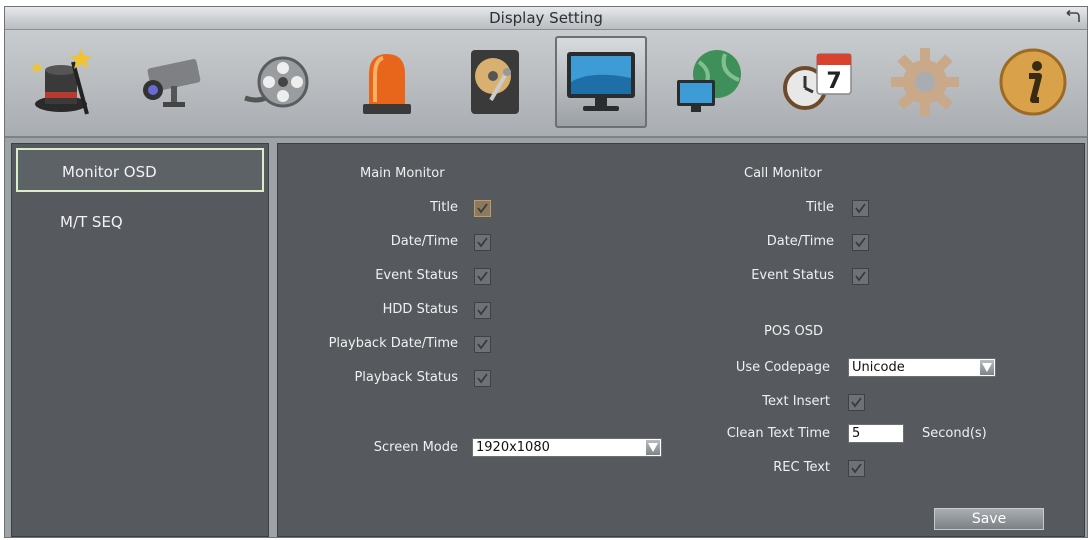 This screenshot has height=540, width=1090. Describe the element at coordinates (833, 81) in the screenshot. I see `calendar-day: 7` at that location.